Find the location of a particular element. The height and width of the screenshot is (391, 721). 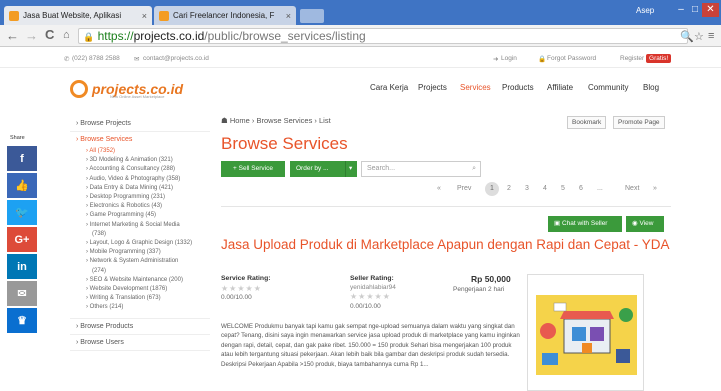

sidebar-category-label: Game Programming (45) is located at coordinates (123, 215).